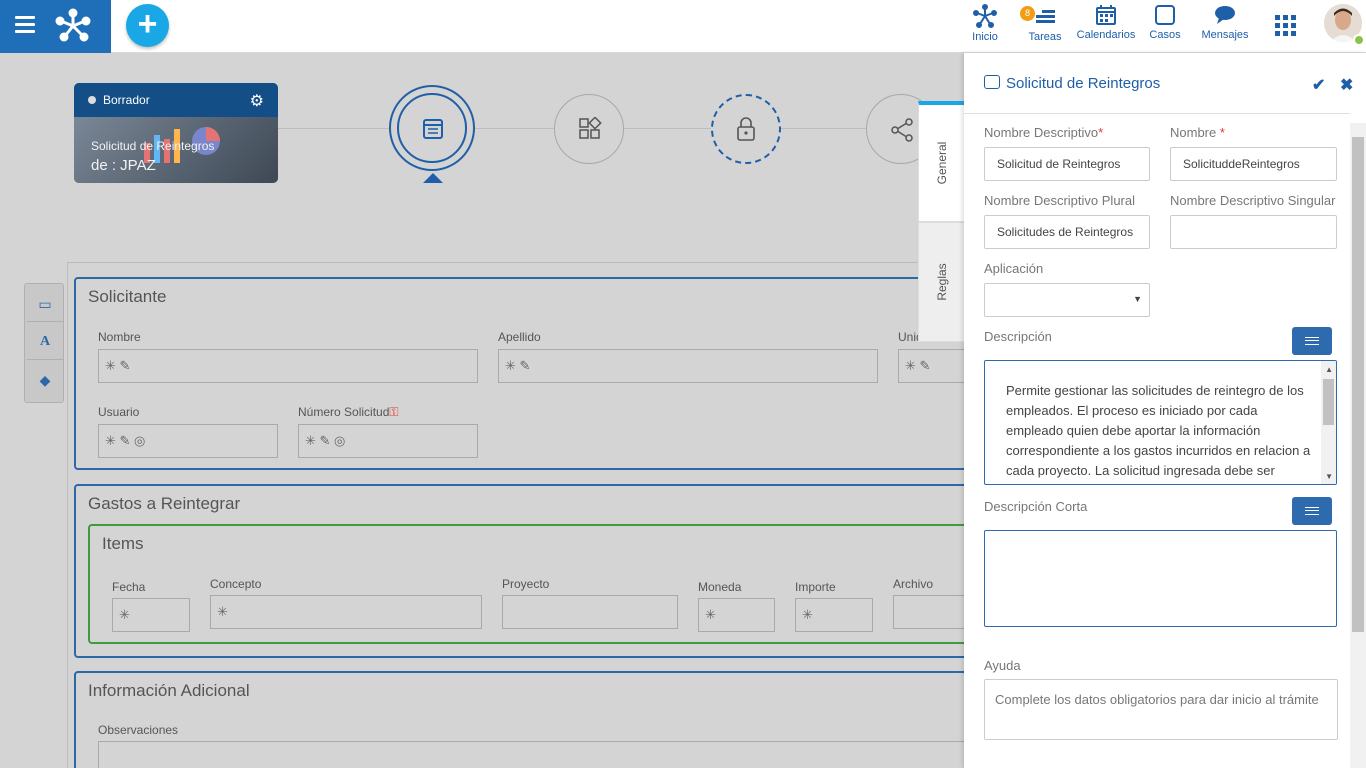  What do you see at coordinates (928, 612) in the screenshot?
I see `field-archivo` at bounding box center [928, 612].